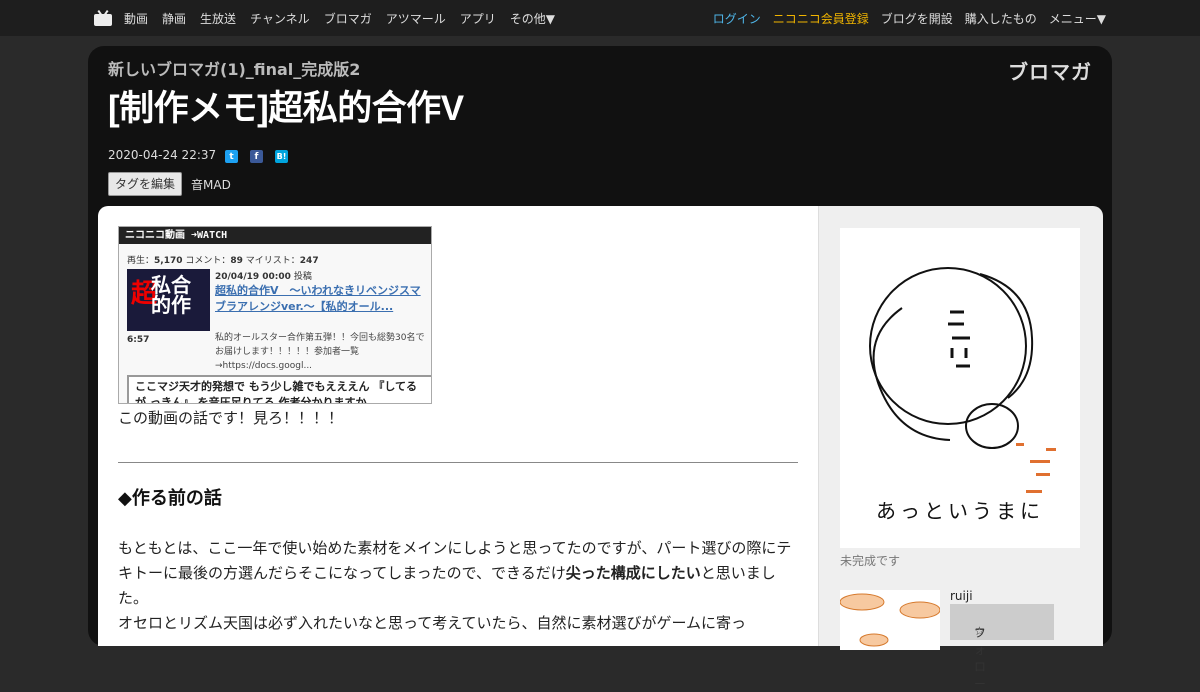 This screenshot has width=1200, height=692. I want to click on nav-left: 動画 静画 生放送 チャンネル ブロマガ アツマール アプリ その他▼, so click(331, 18).